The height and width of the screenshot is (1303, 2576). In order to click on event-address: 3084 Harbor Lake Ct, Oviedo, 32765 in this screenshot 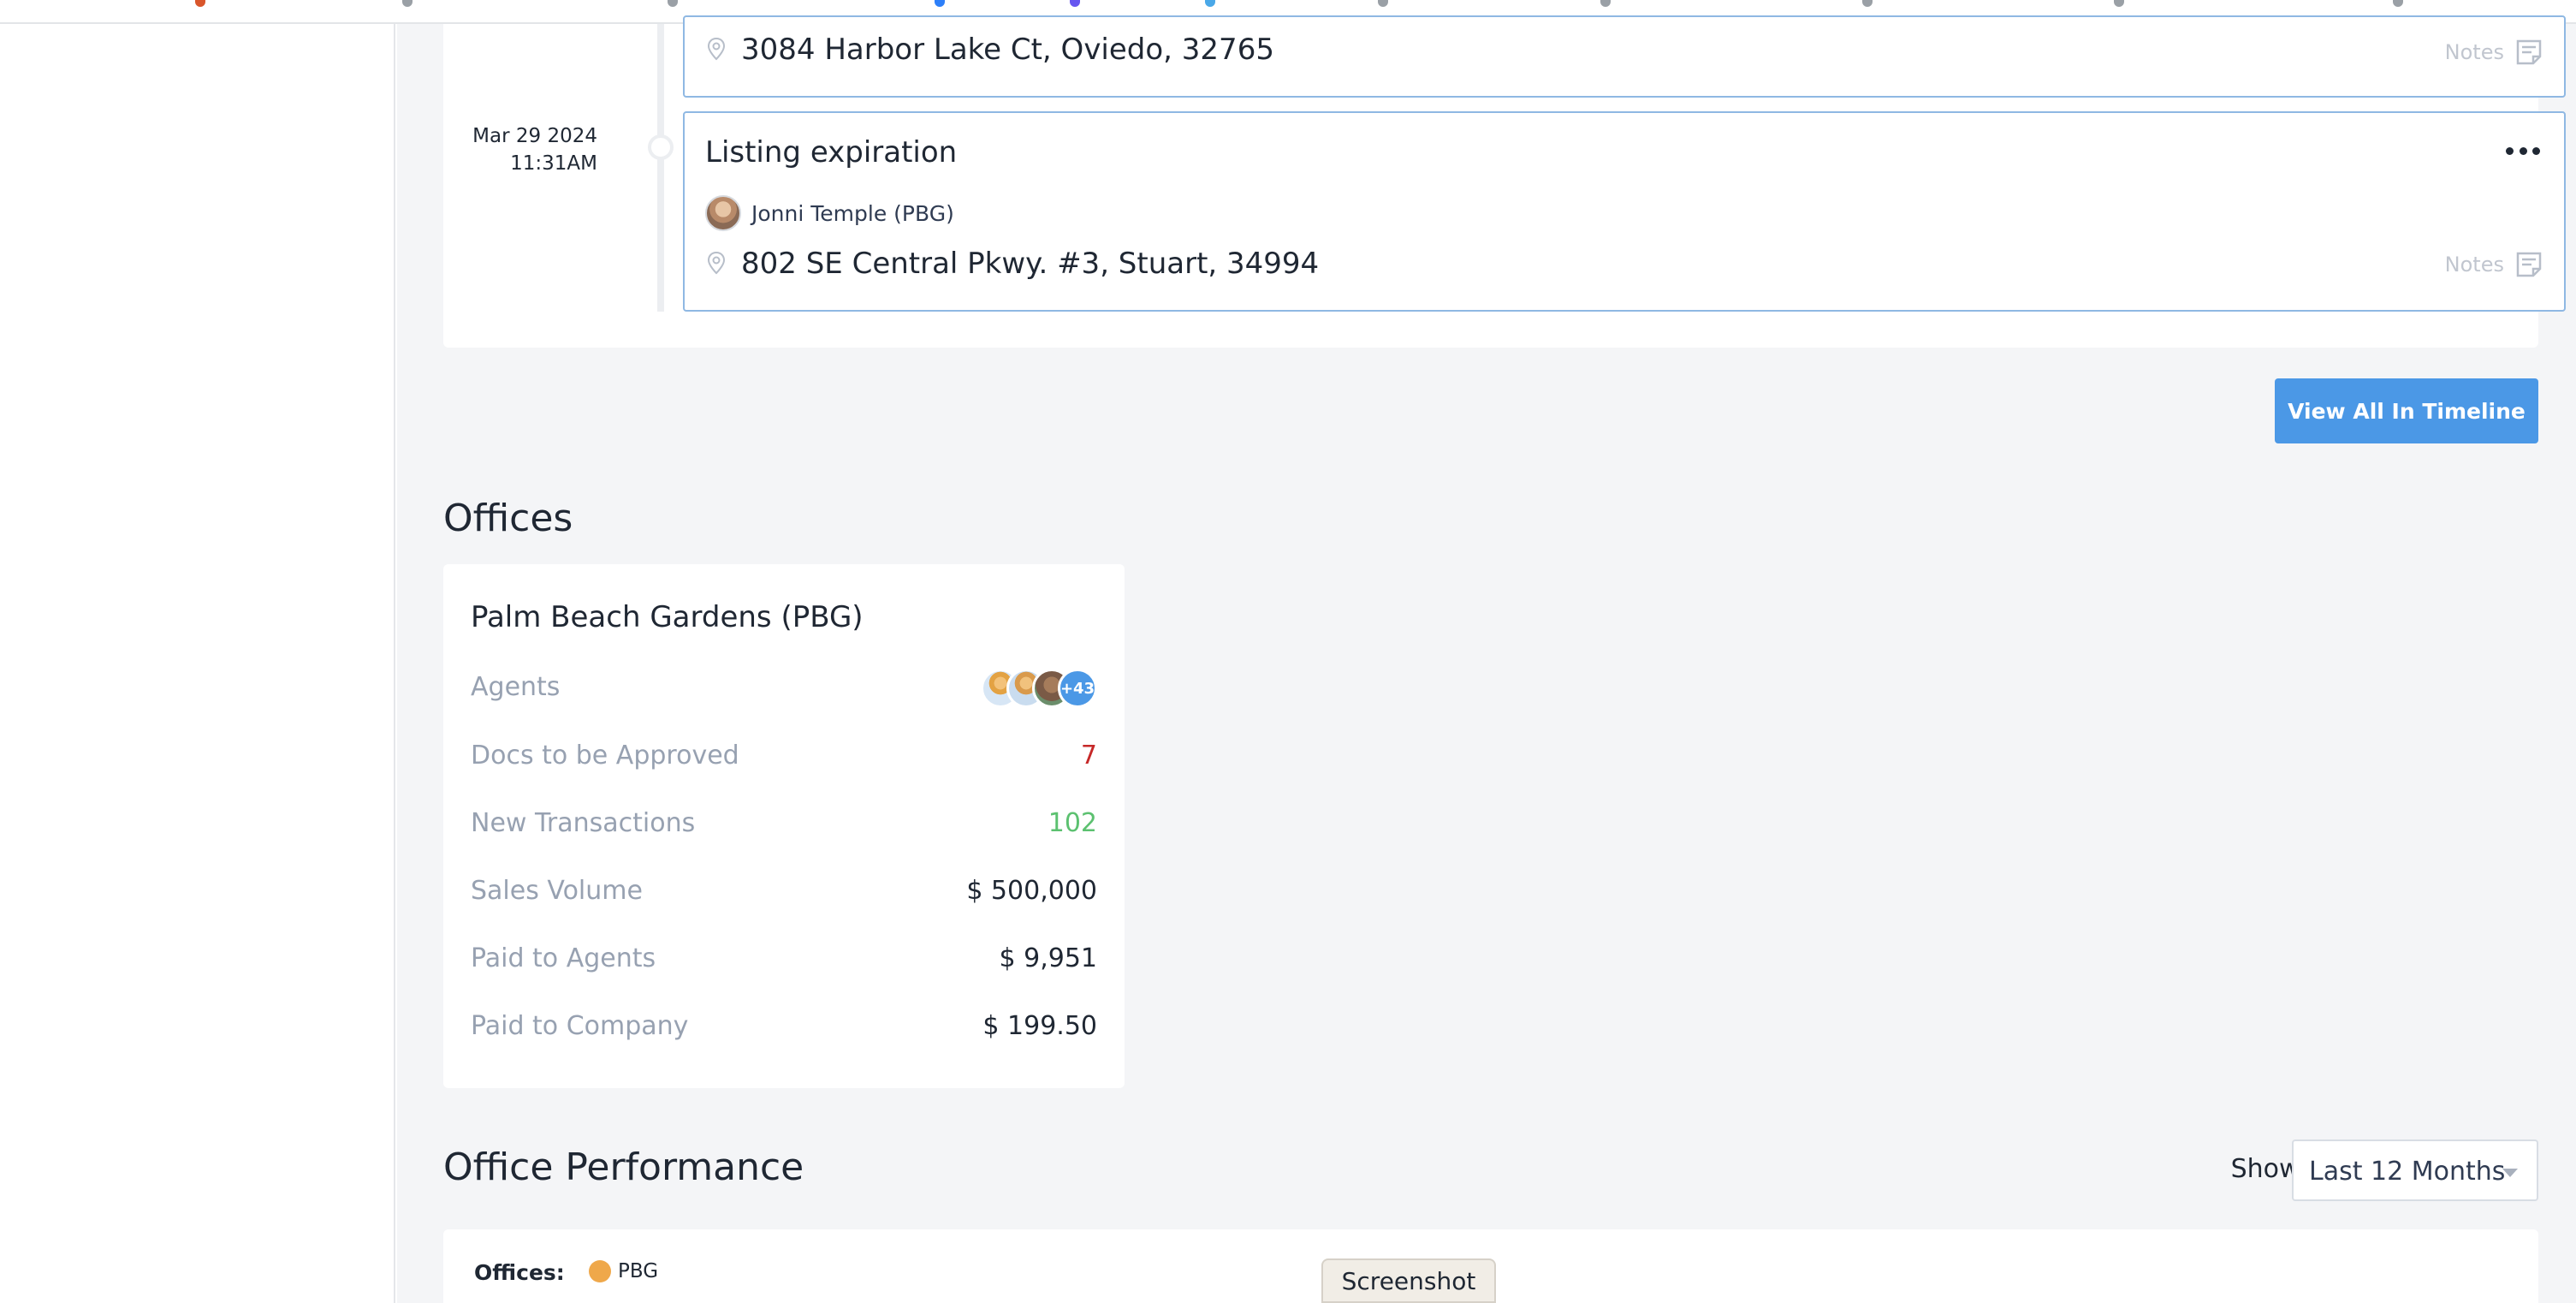, I will do `click(1007, 50)`.